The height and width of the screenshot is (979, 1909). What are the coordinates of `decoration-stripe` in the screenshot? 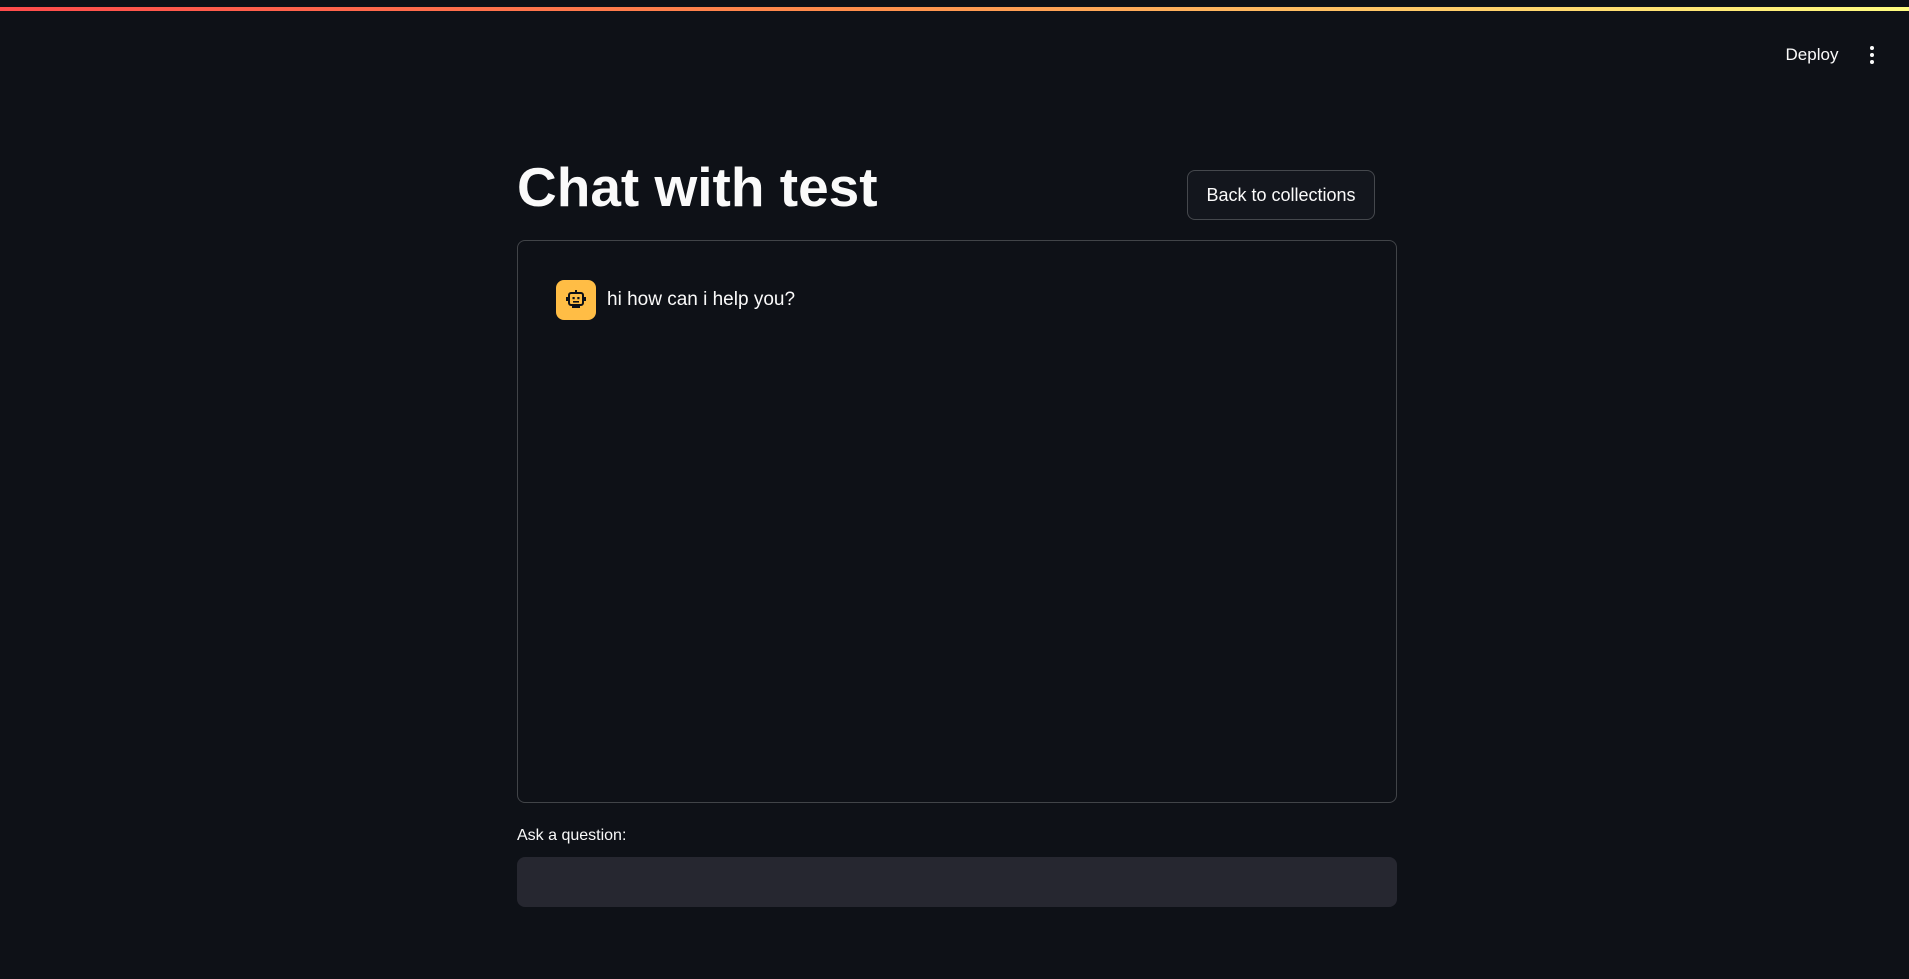 It's located at (954, 9).